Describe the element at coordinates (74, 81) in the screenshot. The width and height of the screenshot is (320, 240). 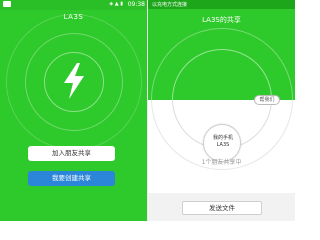
I see `lightning-bolt-icon` at that location.